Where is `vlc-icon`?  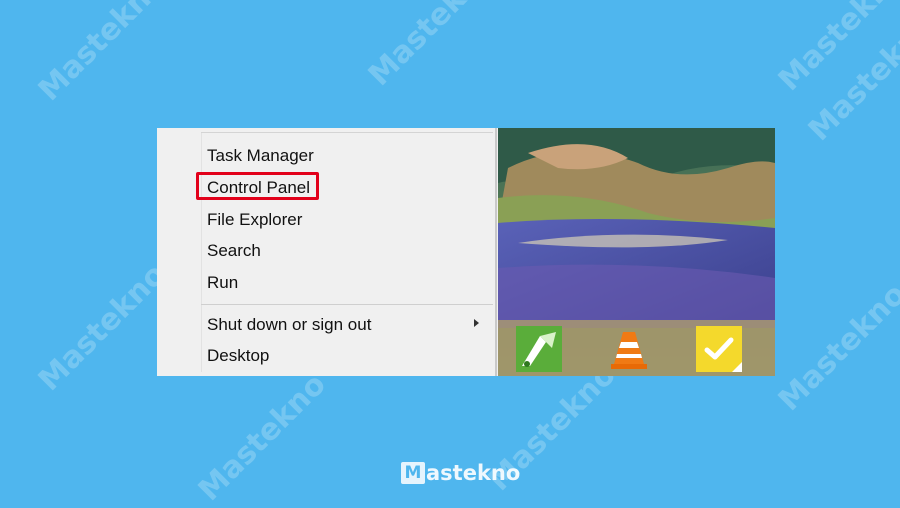
vlc-icon is located at coordinates (629, 349).